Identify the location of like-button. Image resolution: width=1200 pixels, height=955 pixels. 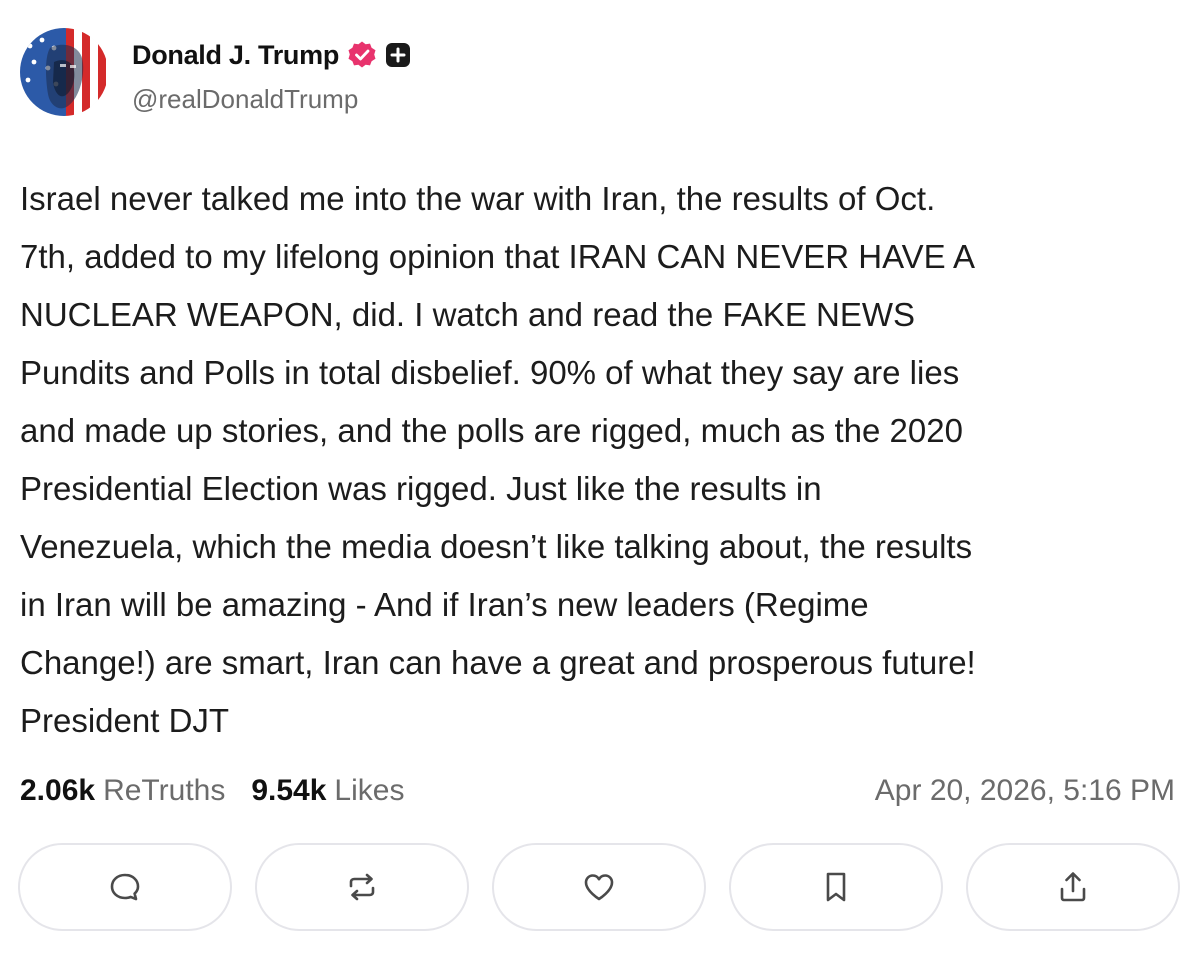
(599, 887).